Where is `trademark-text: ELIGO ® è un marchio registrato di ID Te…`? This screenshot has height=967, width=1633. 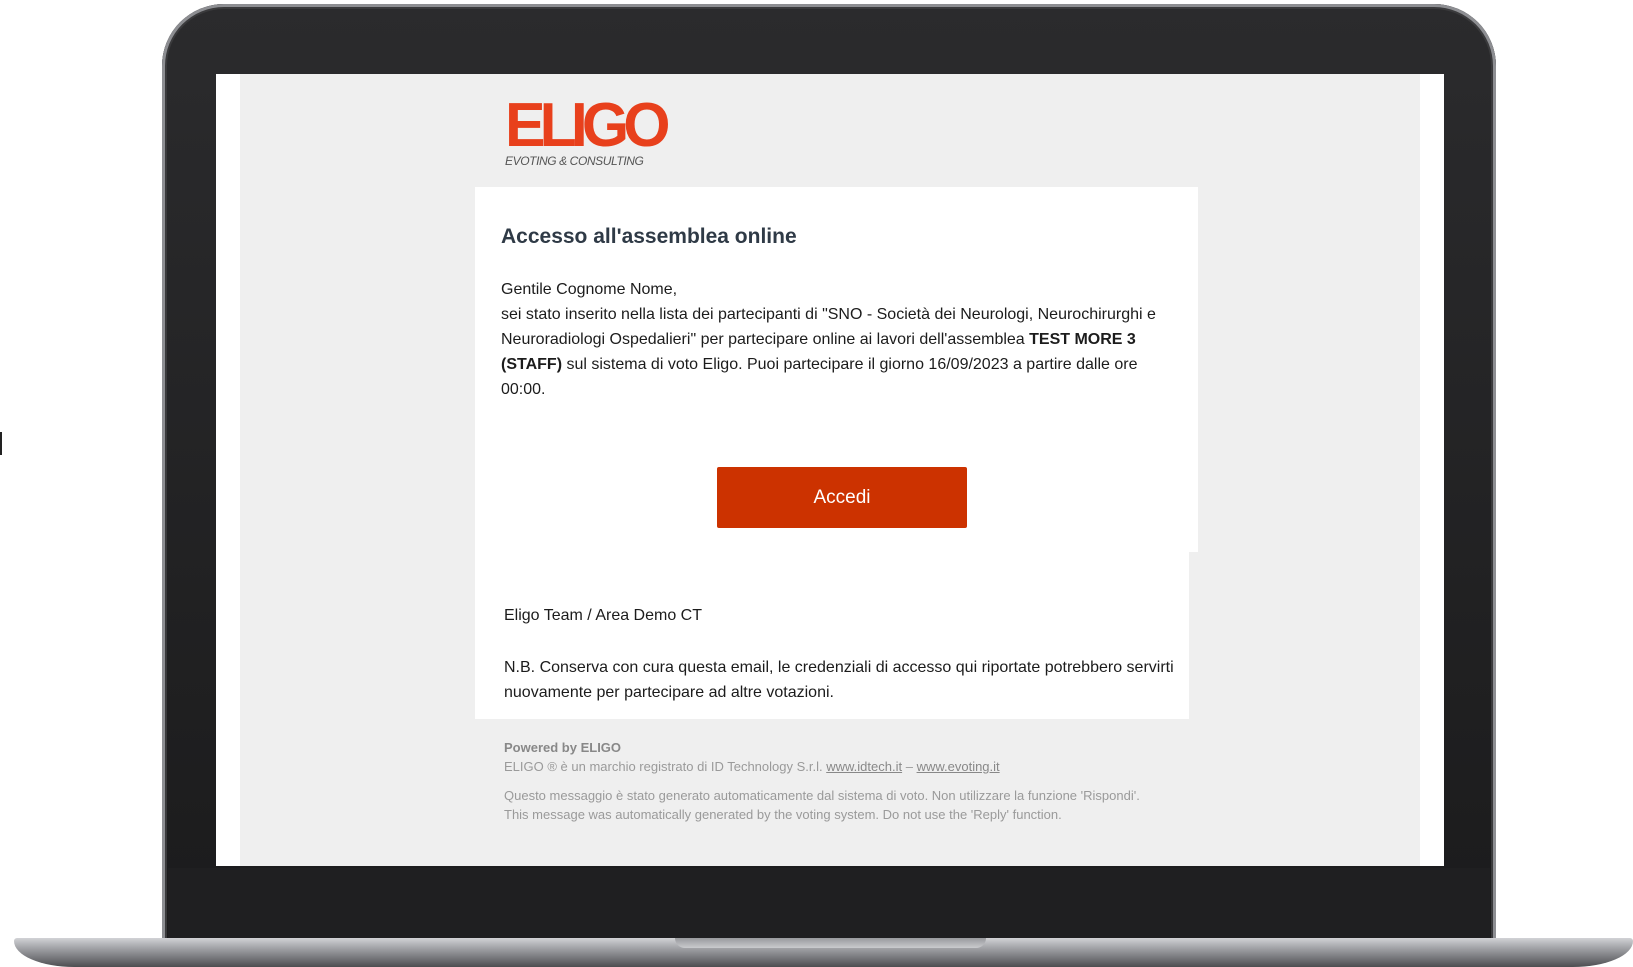
trademark-text: ELIGO ® è un marchio registrato di ID Te… is located at coordinates (665, 766).